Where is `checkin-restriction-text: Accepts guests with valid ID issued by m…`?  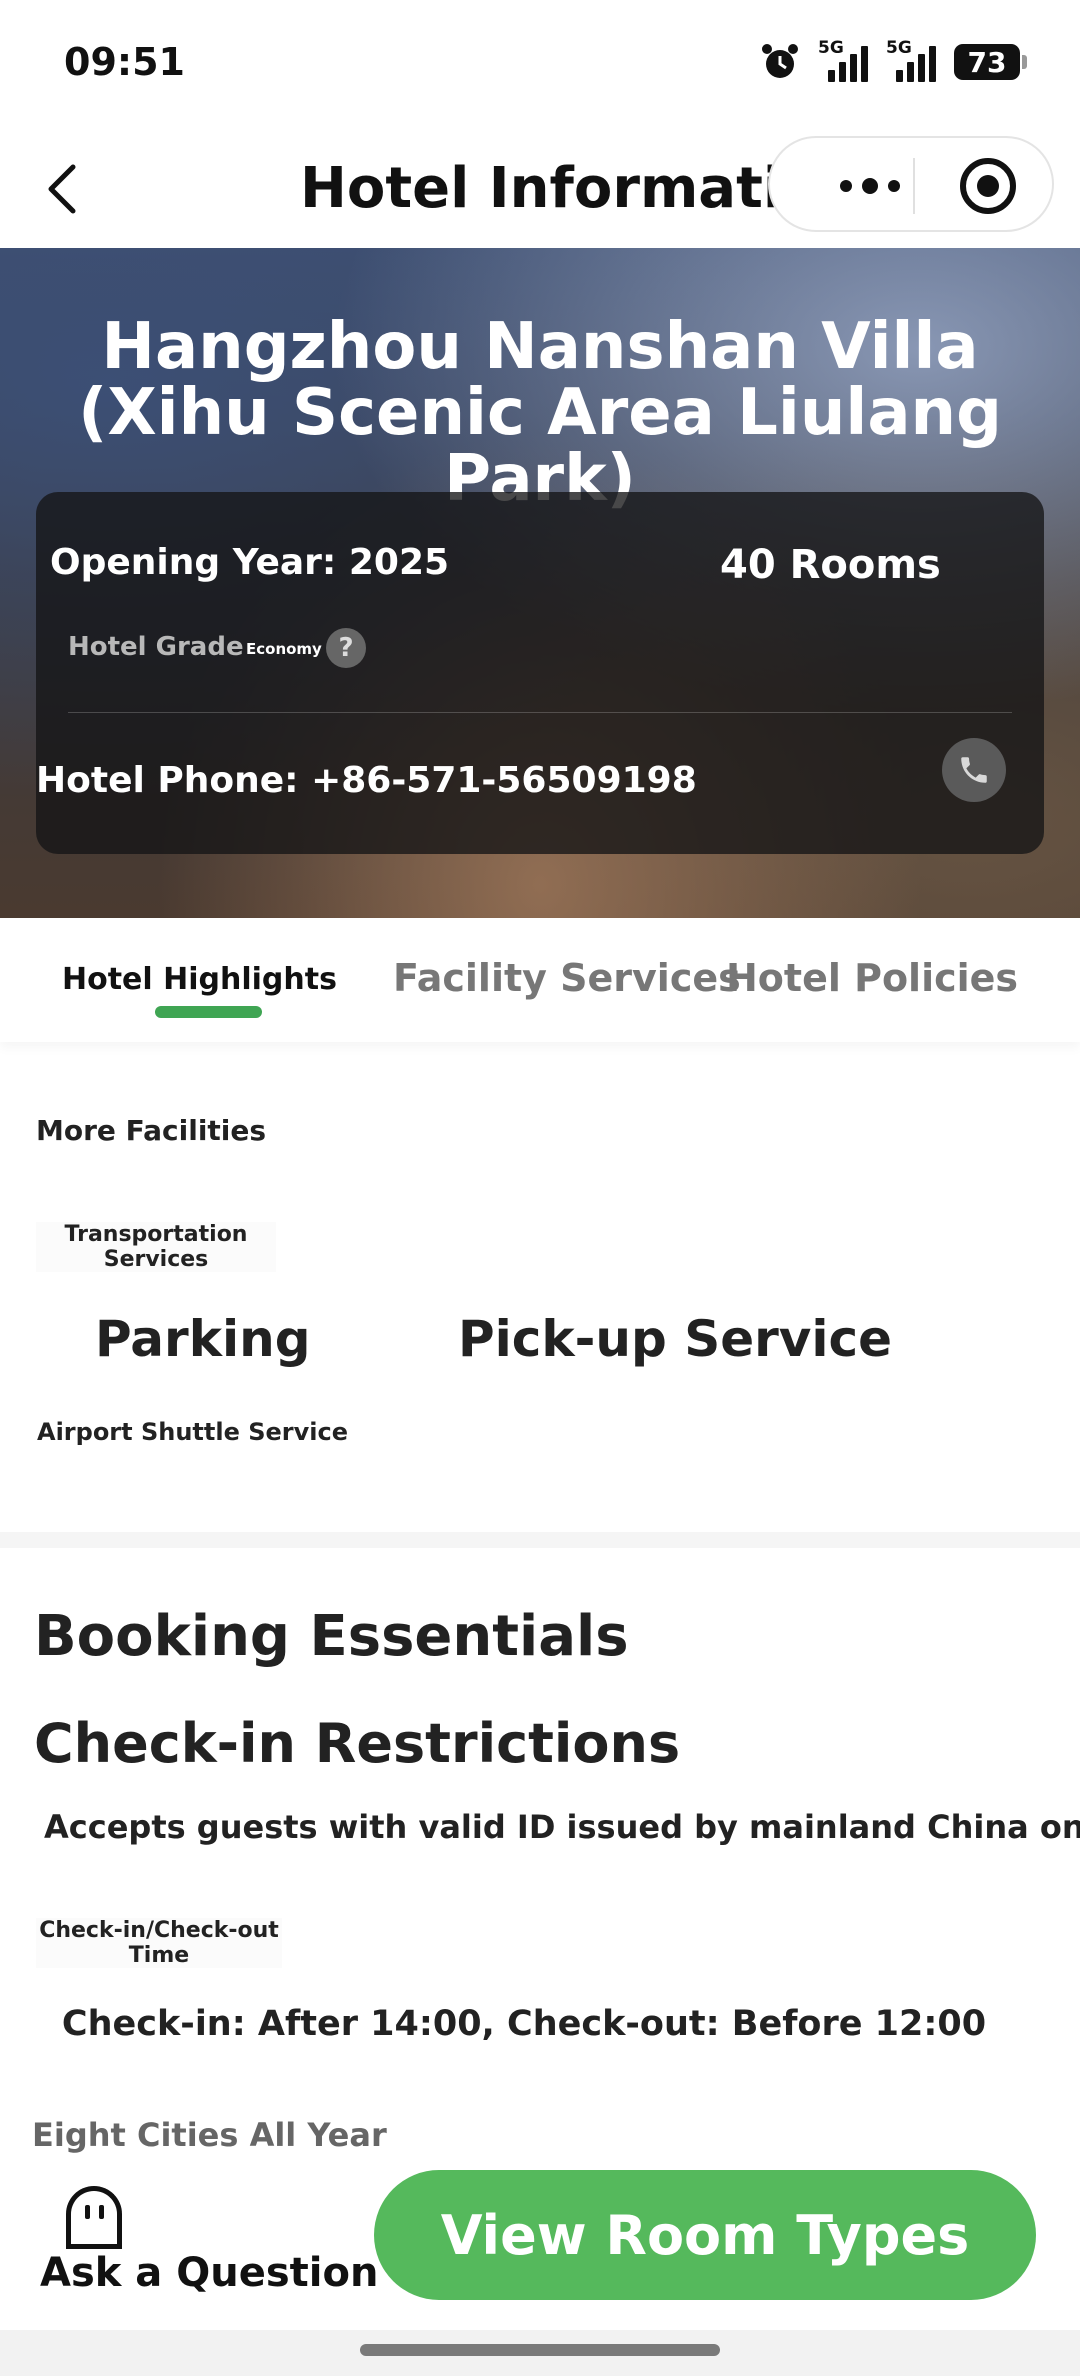
checkin-restriction-text: Accepts guests with valid ID issued by m… is located at coordinates (562, 1827).